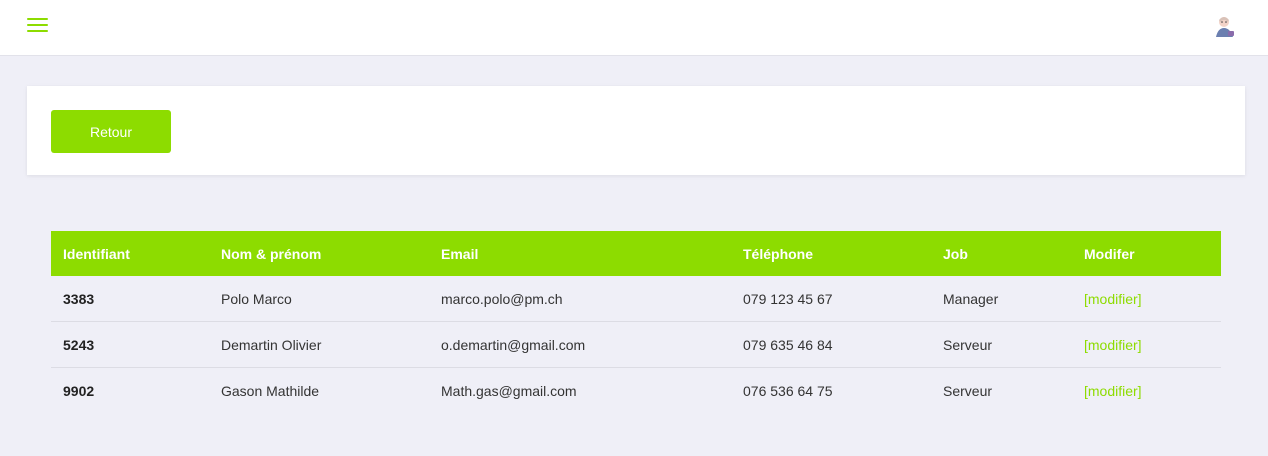 Image resolution: width=1268 pixels, height=456 pixels. I want to click on header-nom-prenom: Nom & prénom, so click(271, 253).